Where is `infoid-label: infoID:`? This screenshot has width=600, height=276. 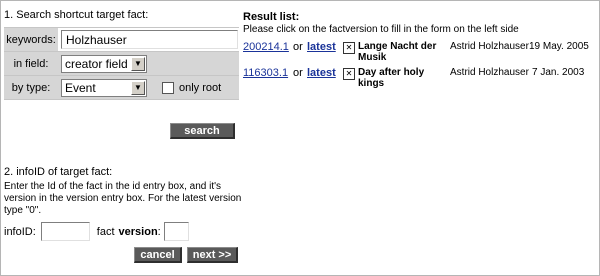 infoid-label: infoID: is located at coordinates (20, 231).